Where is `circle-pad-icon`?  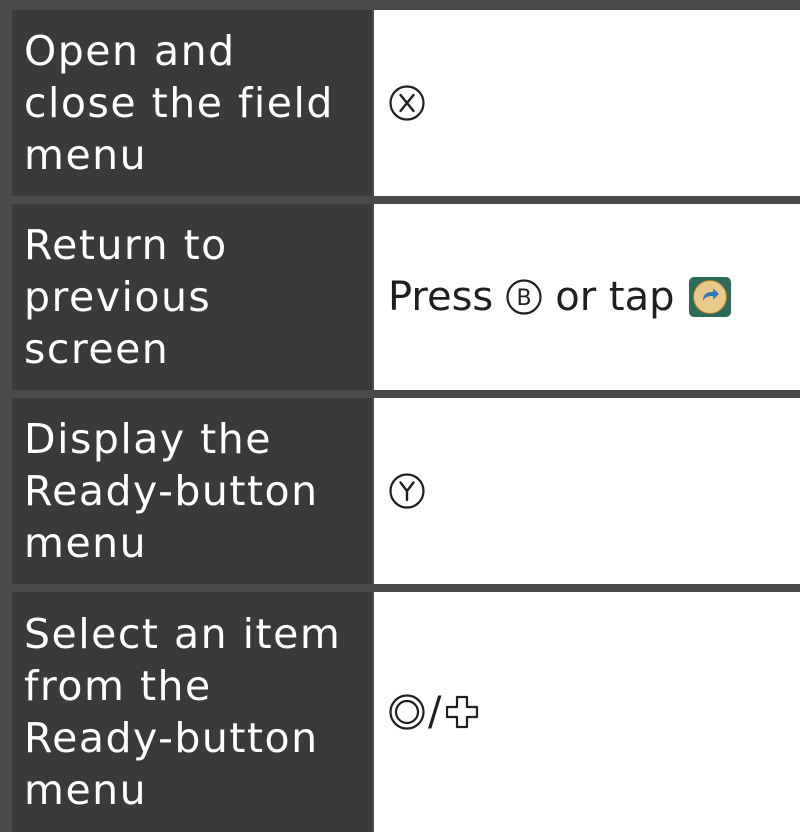
circle-pad-icon is located at coordinates (407, 712).